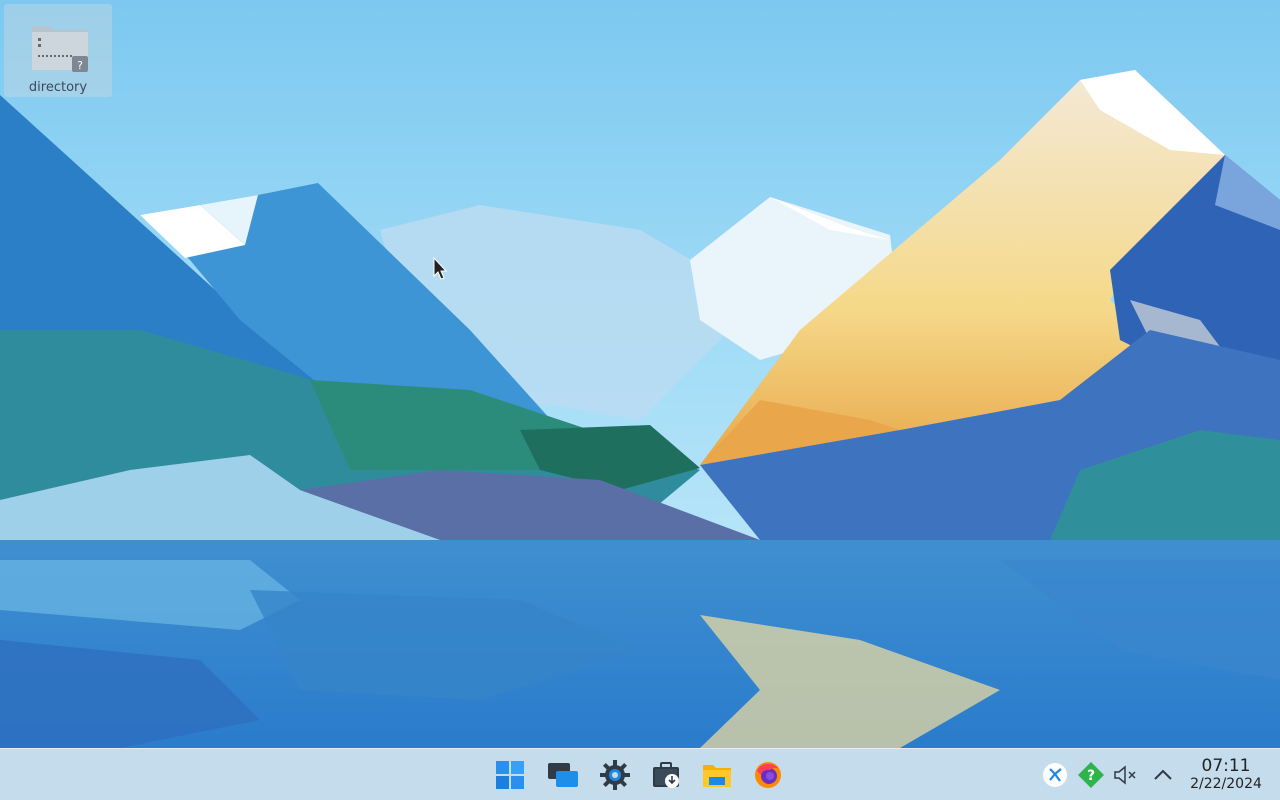 This screenshot has width=1280, height=800. I want to click on firefox-icon, so click(768, 775).